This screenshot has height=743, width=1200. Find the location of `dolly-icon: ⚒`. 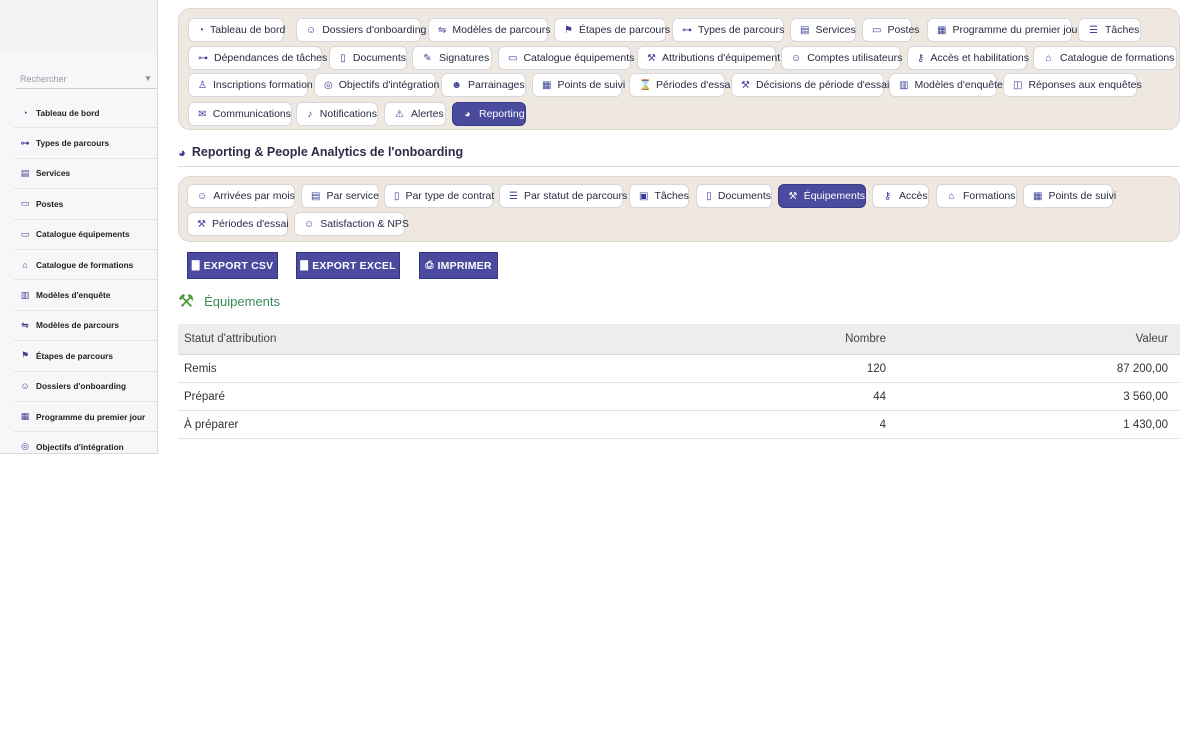

dolly-icon: ⚒ is located at coordinates (186, 300).